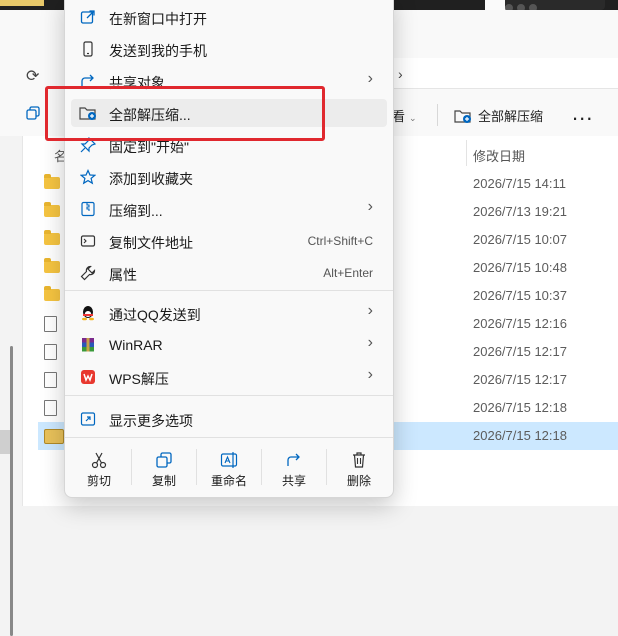  What do you see at coordinates (151, 421) in the screenshot?
I see `menu-item-label: 显示更多选项` at bounding box center [151, 421].